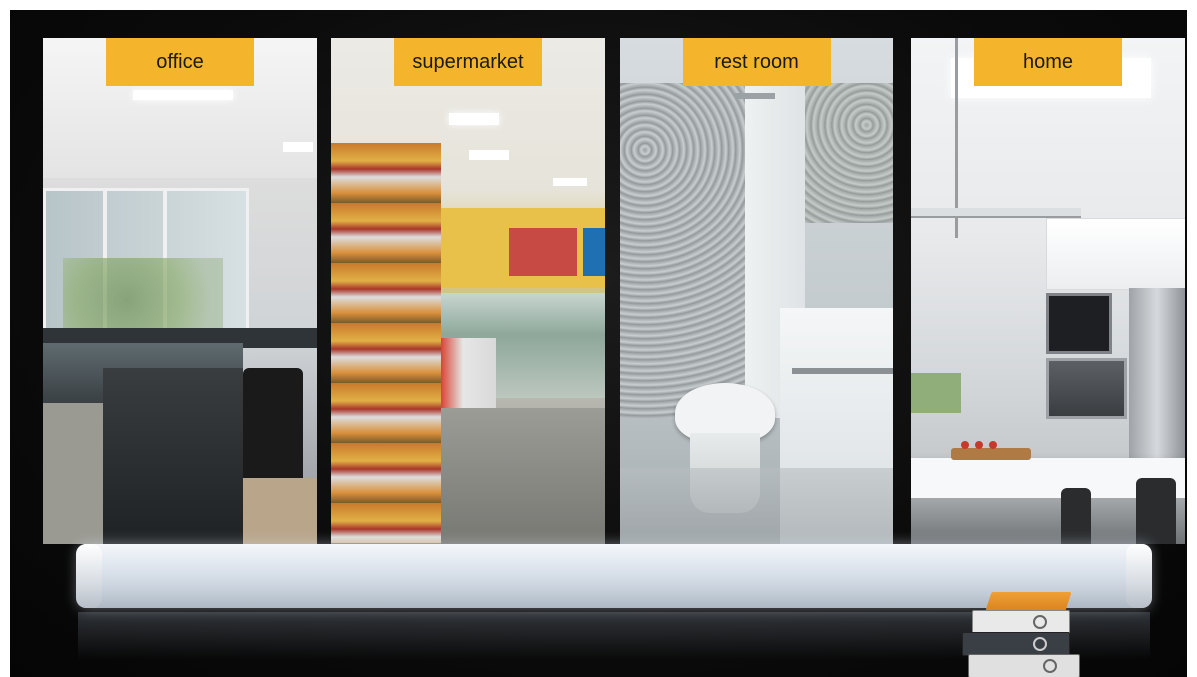 The height and width of the screenshot is (677, 1197). I want to click on restroom-label: rest room, so click(756, 62).